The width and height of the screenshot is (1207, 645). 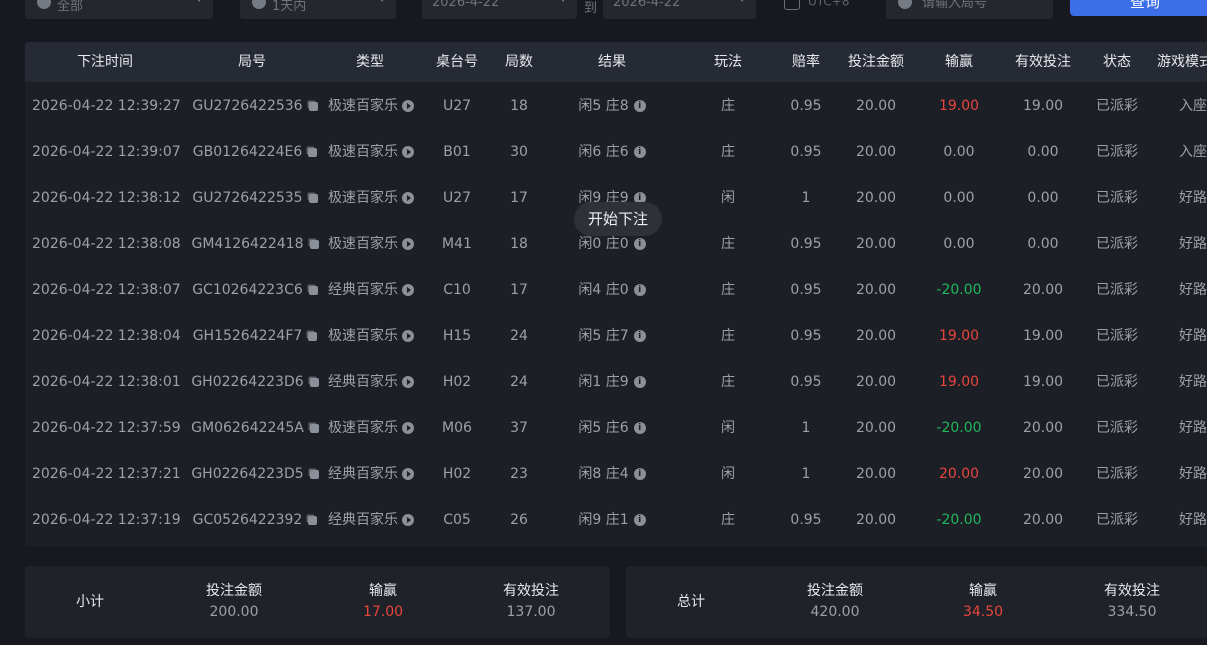 What do you see at coordinates (519, 474) in the screenshot?
I see `cell-shoe-text: 23` at bounding box center [519, 474].